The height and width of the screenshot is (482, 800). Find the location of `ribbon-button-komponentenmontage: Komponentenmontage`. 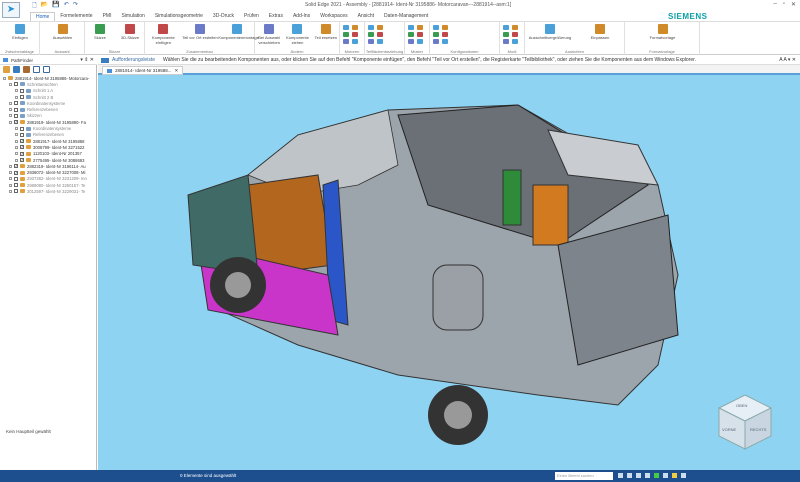

ribbon-button-komponentenmontage: Komponentenmontage is located at coordinates (238, 32).